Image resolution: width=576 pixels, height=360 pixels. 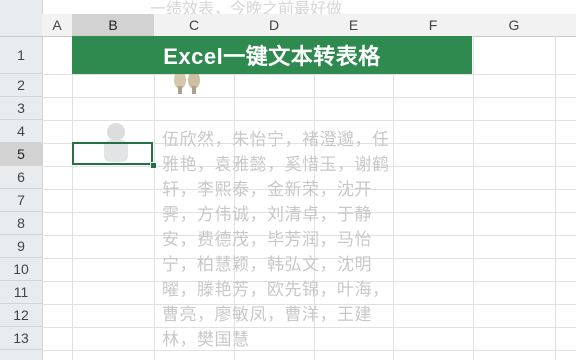 I want to click on column-header-b: B, so click(x=113, y=25).